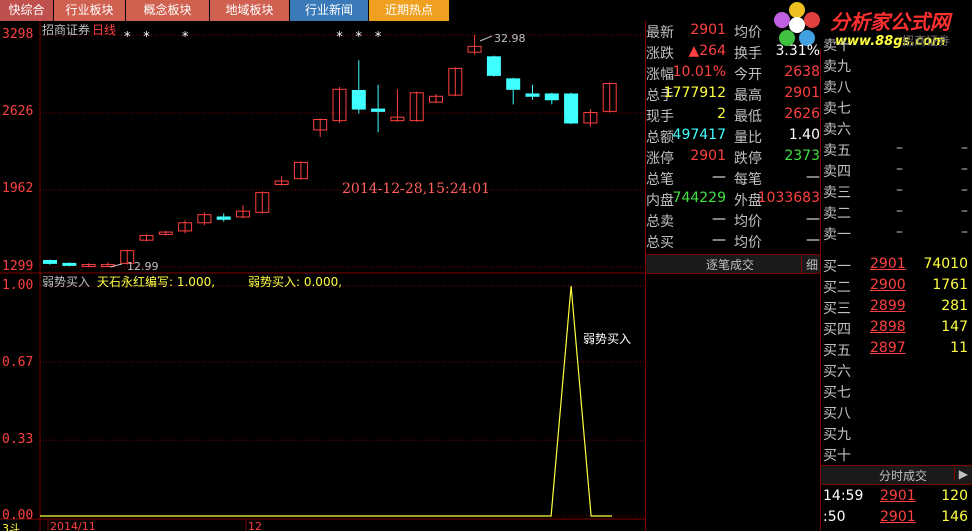  I want to click on order-level-label: 卖七, so click(837, 109).